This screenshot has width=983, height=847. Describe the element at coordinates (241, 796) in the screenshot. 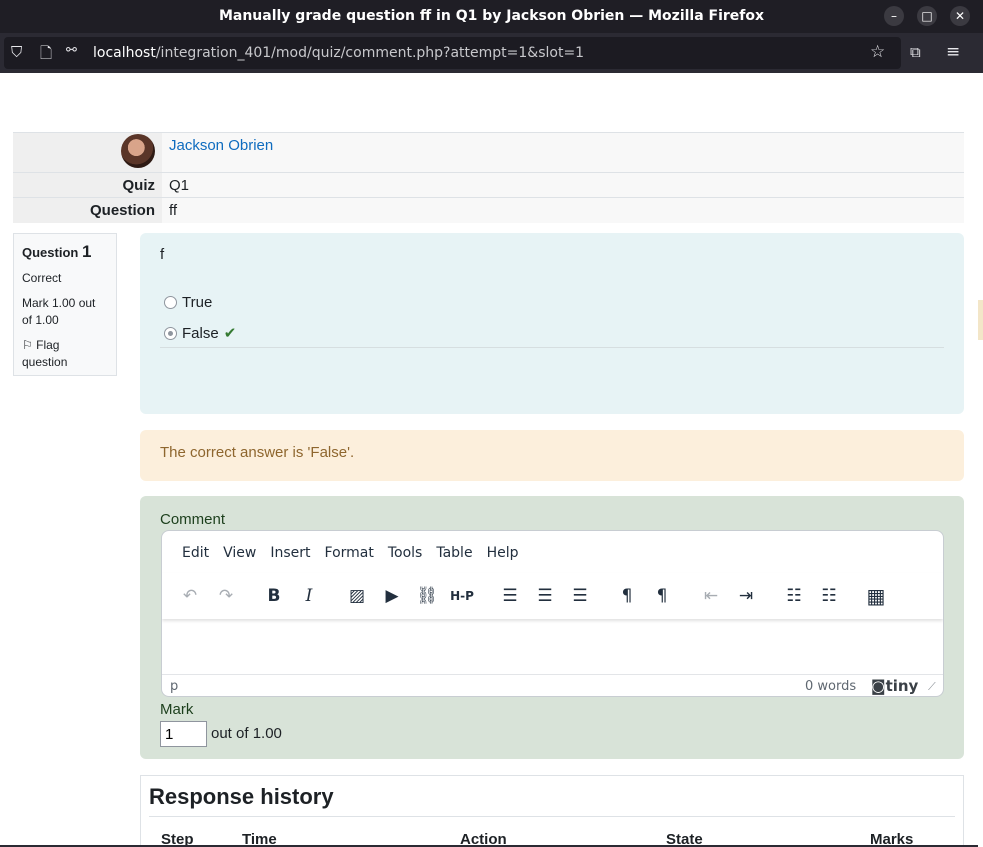

I see `response-history-title: Response history` at that location.